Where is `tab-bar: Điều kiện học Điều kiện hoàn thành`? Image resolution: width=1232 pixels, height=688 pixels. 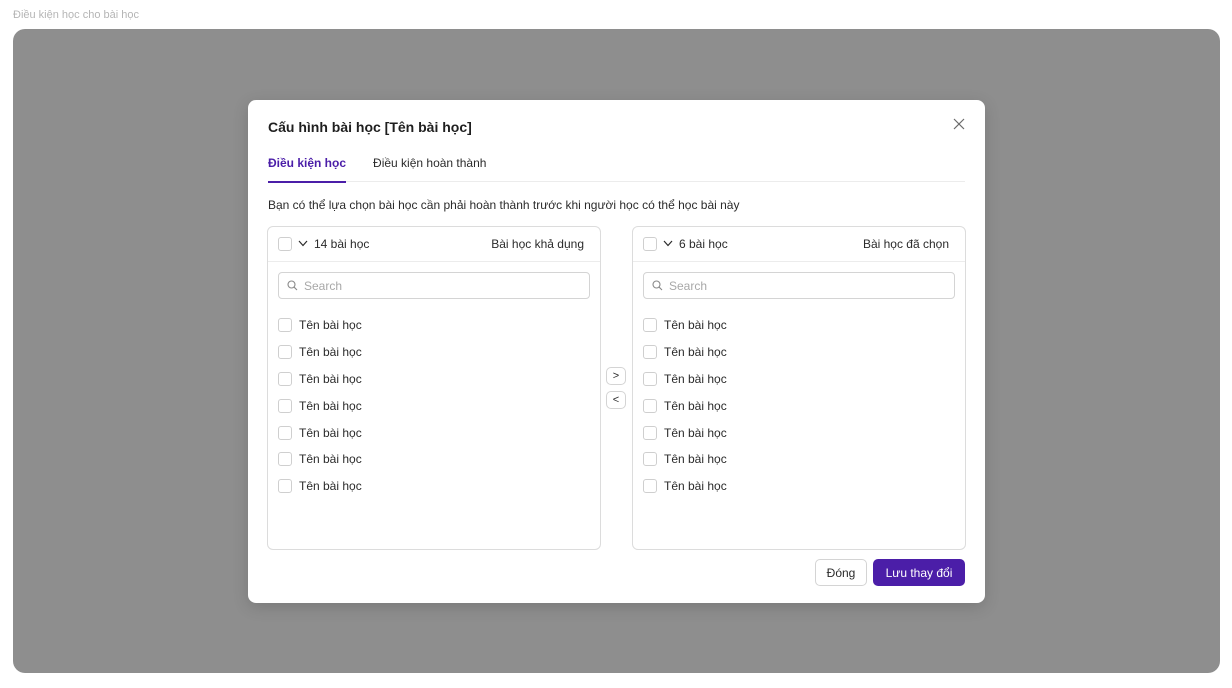 tab-bar: Điều kiện học Điều kiện hoàn thành is located at coordinates (616, 166).